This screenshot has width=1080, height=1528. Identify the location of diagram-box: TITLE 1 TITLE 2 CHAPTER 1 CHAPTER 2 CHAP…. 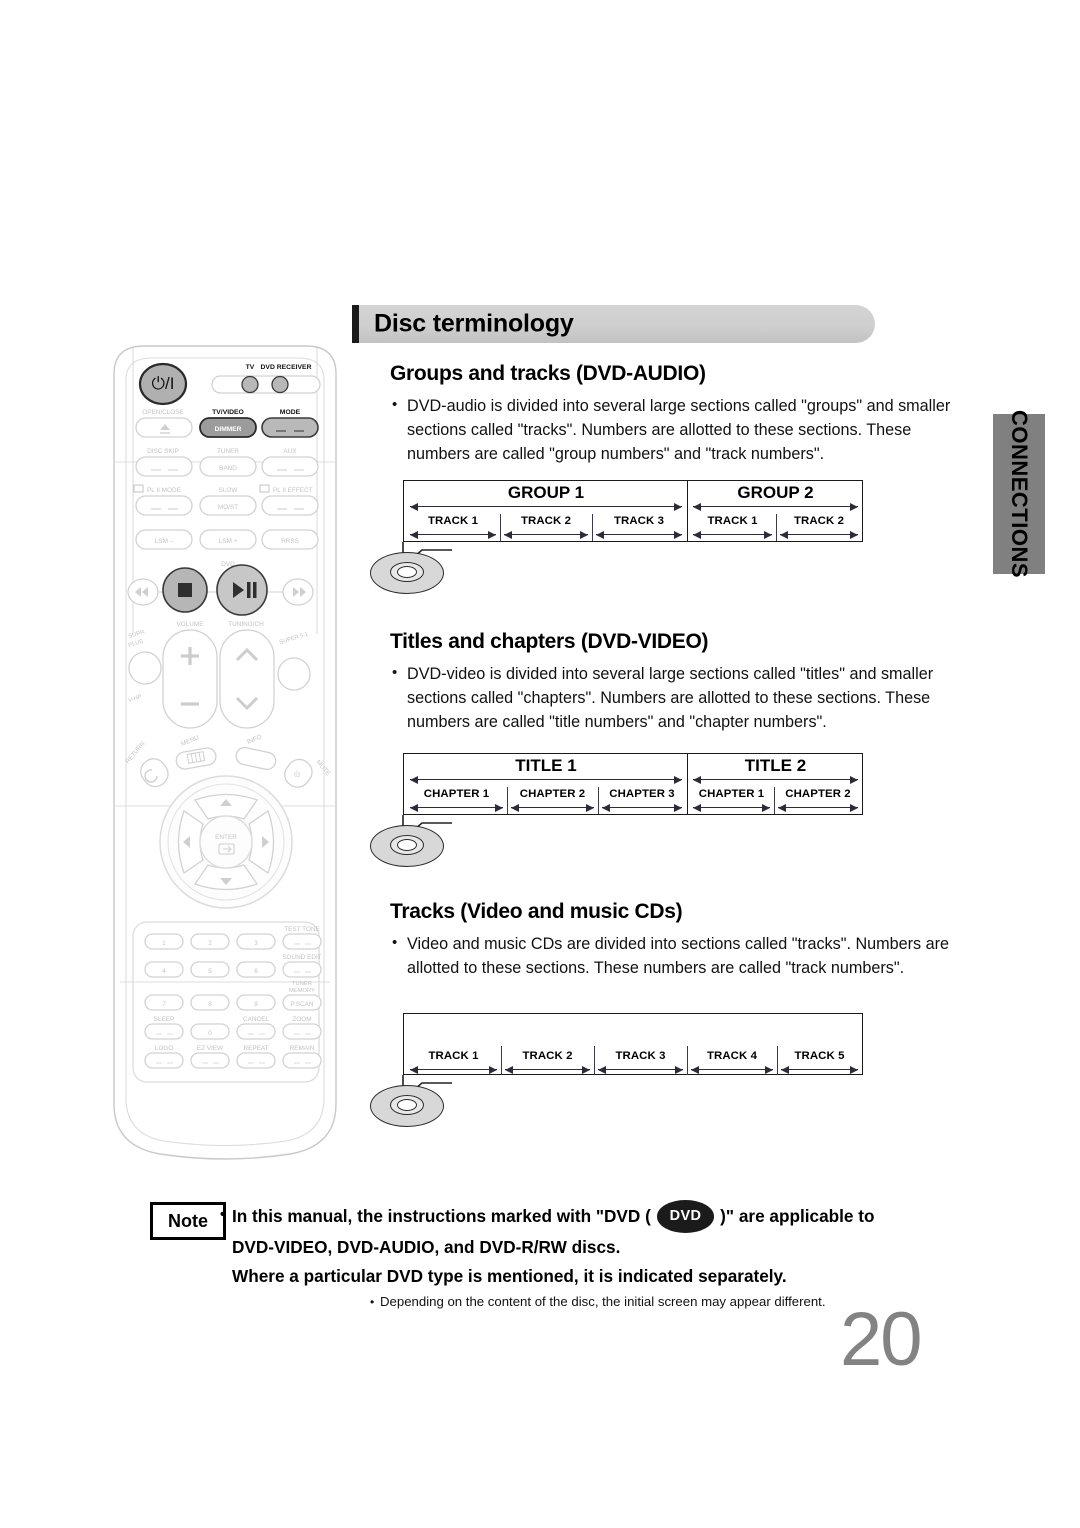
(633, 784).